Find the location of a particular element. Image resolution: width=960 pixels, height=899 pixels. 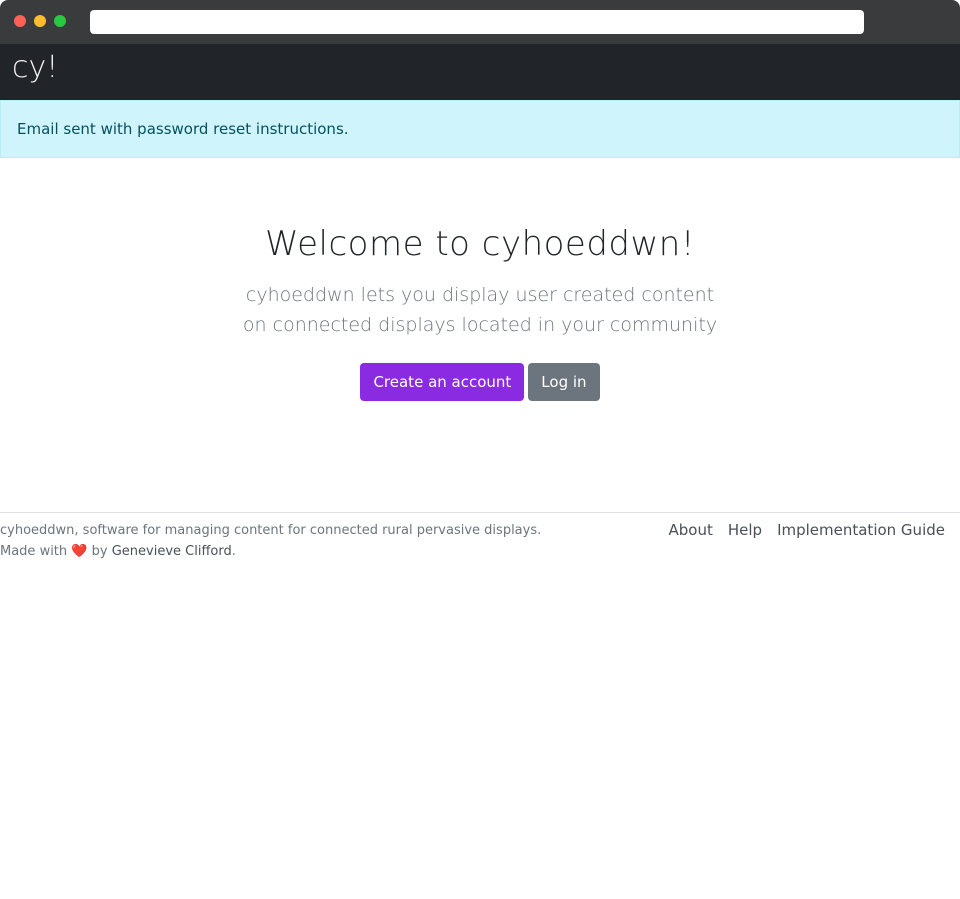

login-button: Log in is located at coordinates (564, 382).